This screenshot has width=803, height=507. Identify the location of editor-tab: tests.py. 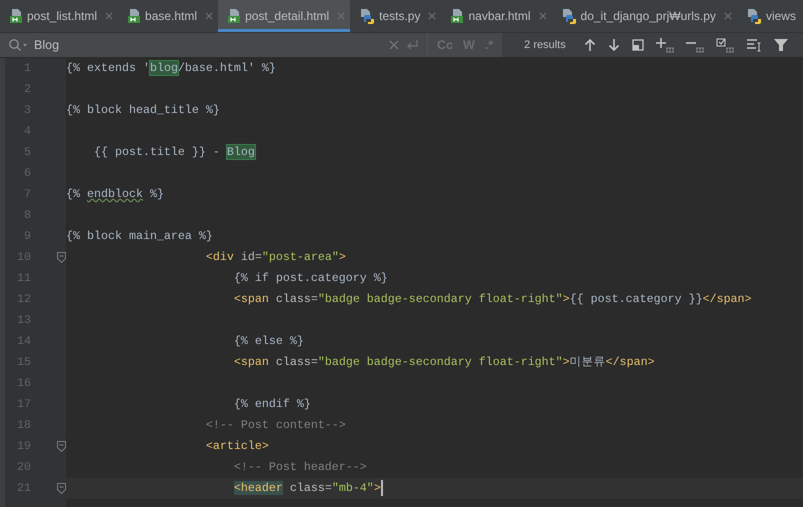
(396, 16).